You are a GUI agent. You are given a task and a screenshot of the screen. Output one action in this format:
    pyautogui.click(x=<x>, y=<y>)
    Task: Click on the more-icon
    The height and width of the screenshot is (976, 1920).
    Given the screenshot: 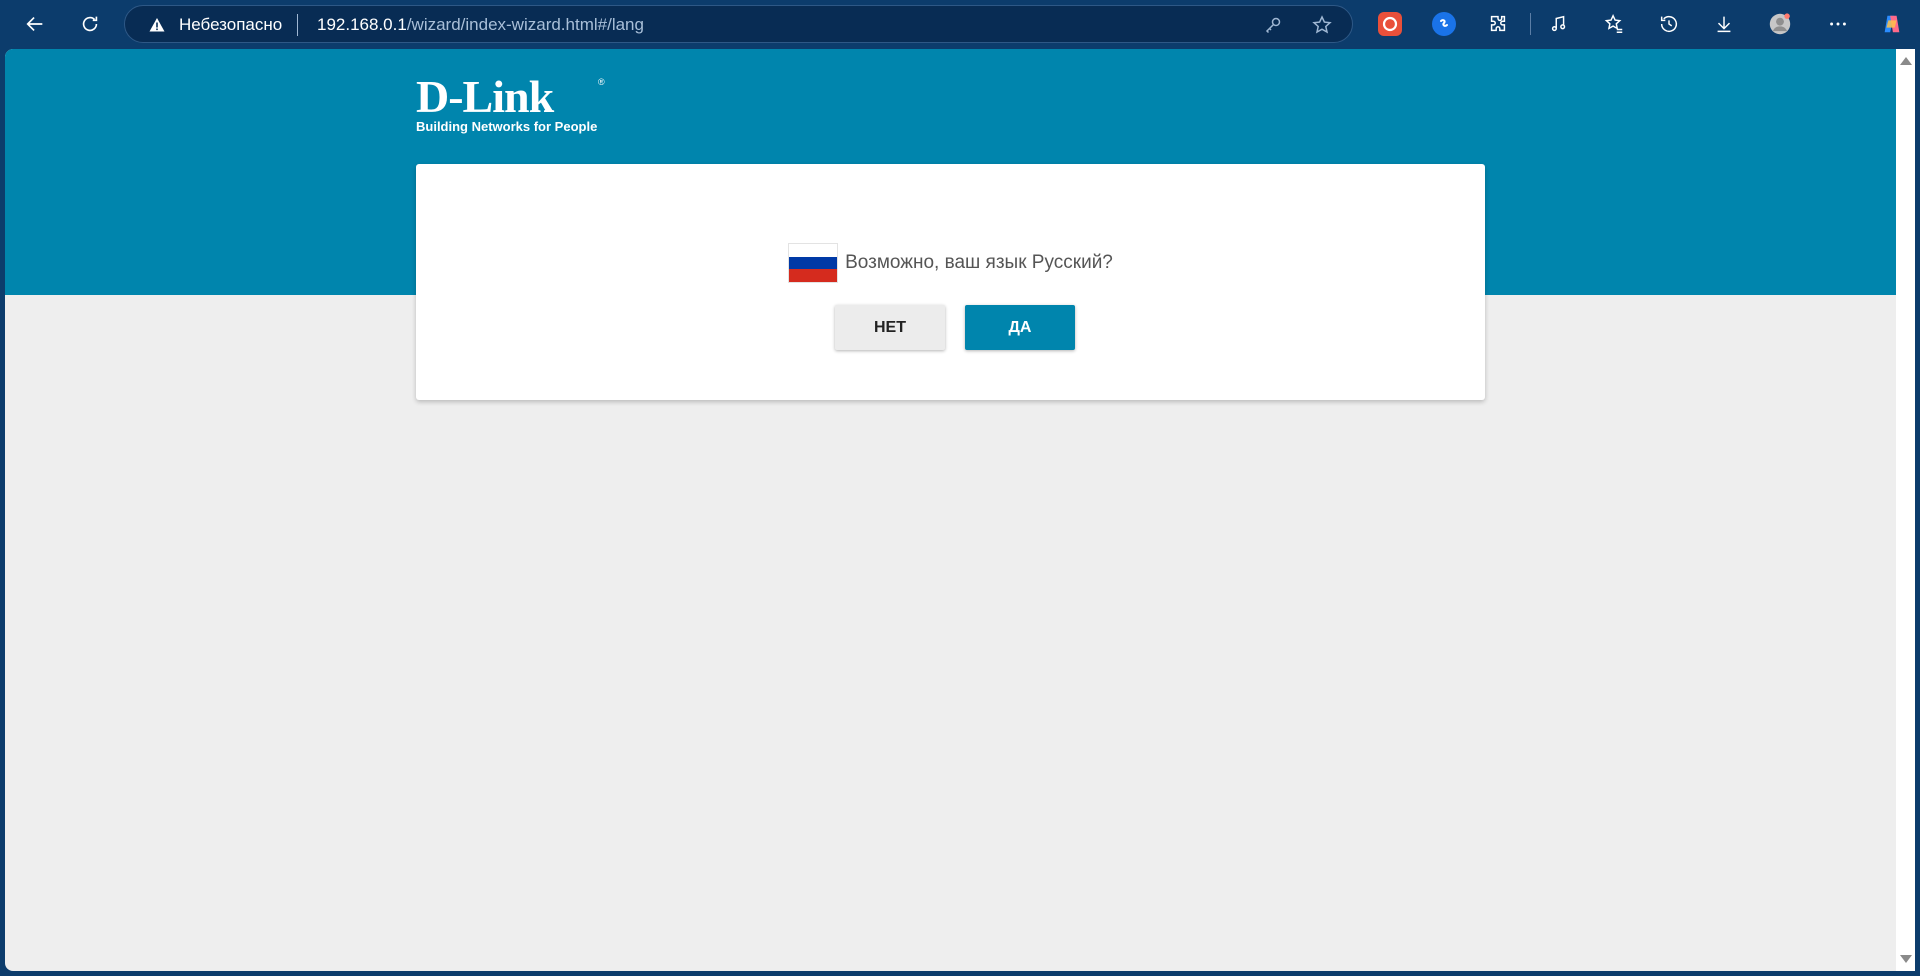 What is the action you would take?
    pyautogui.click(x=1838, y=24)
    